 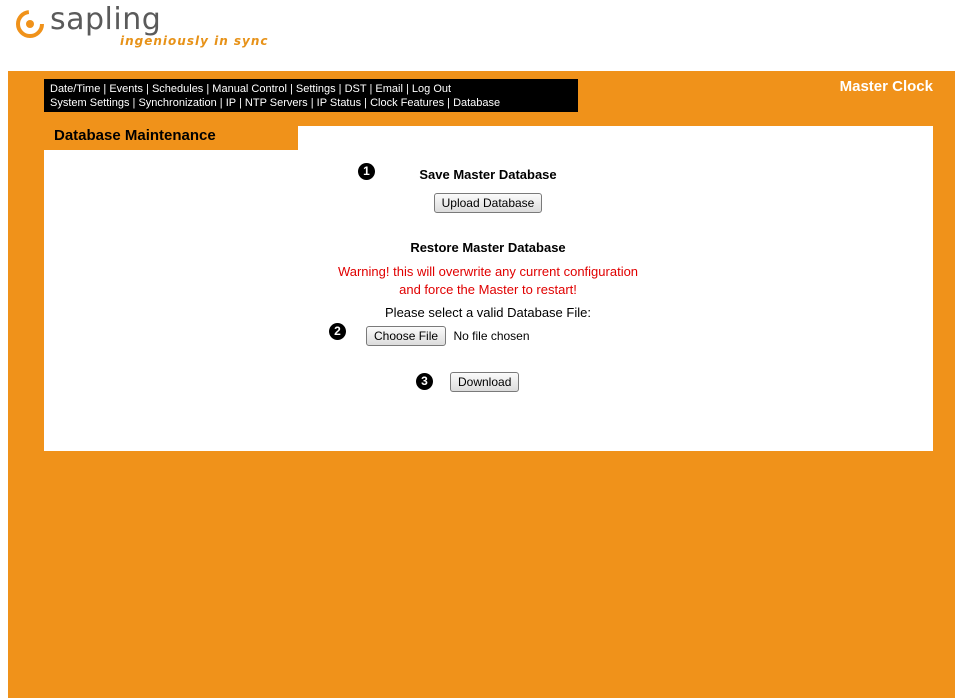 I want to click on nav-link-dst: DST, so click(x=356, y=89).